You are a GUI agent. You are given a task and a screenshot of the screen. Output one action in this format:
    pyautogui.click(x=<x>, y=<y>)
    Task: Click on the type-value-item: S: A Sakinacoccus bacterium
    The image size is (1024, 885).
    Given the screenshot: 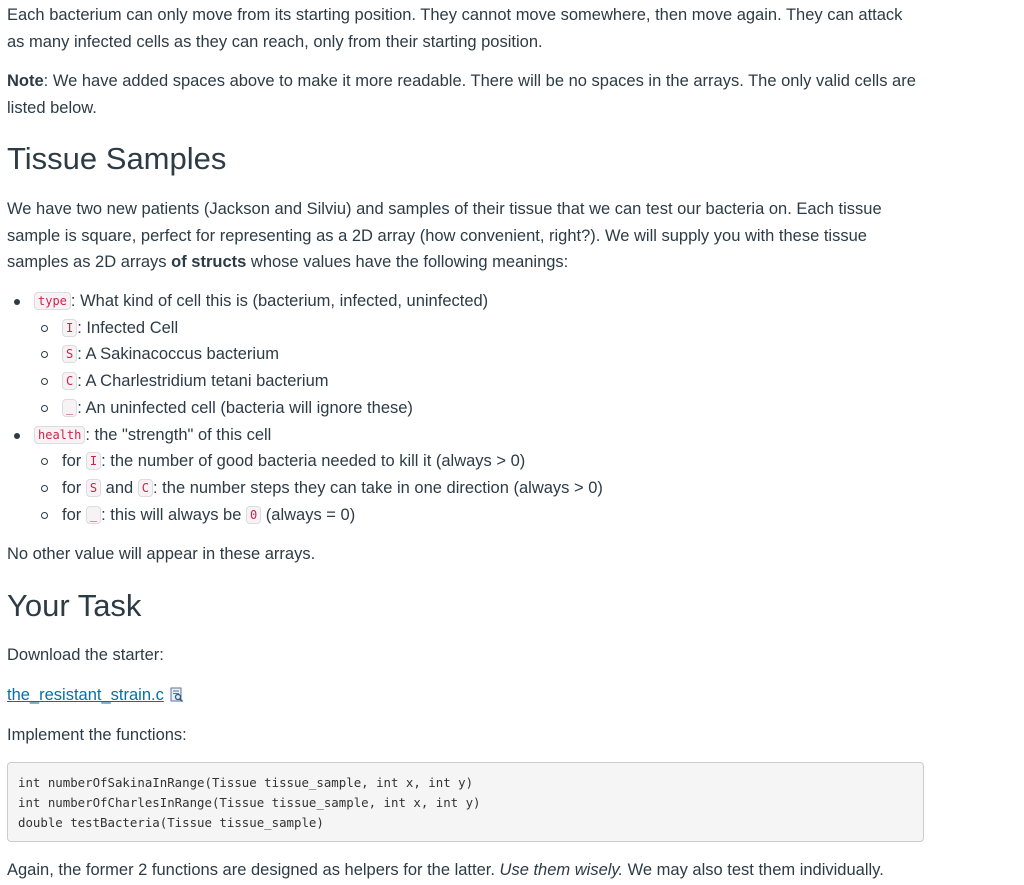 What is the action you would take?
    pyautogui.click(x=470, y=354)
    